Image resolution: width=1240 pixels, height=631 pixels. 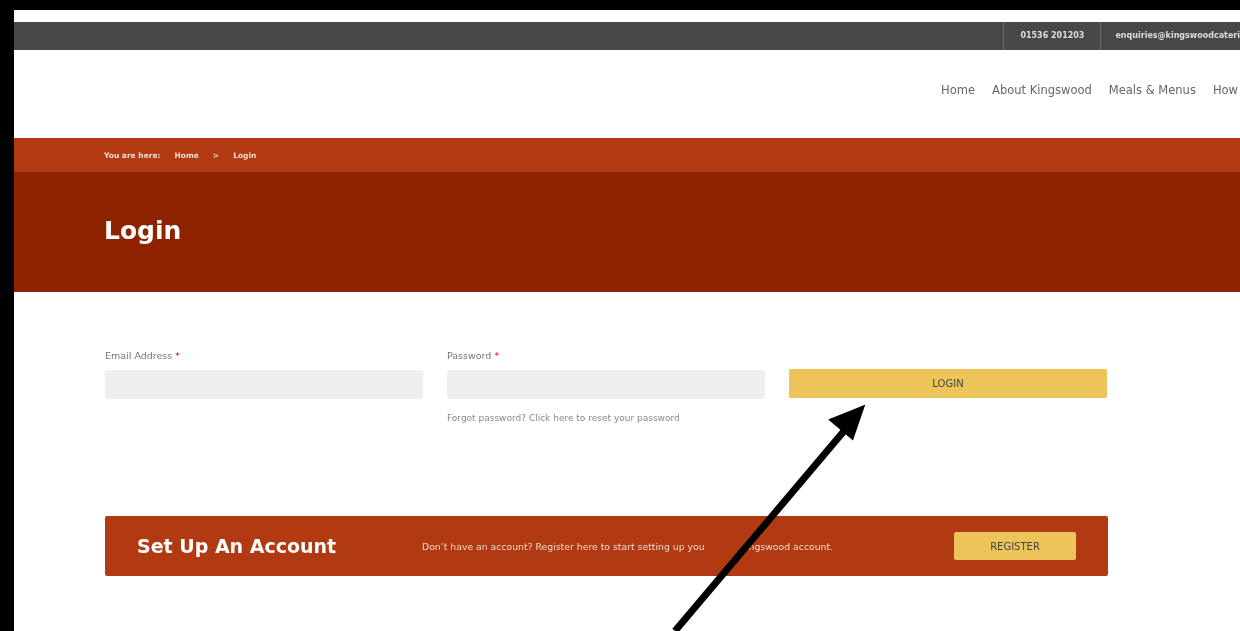 What do you see at coordinates (1015, 546) in the screenshot?
I see `register-button: REGISTER` at bounding box center [1015, 546].